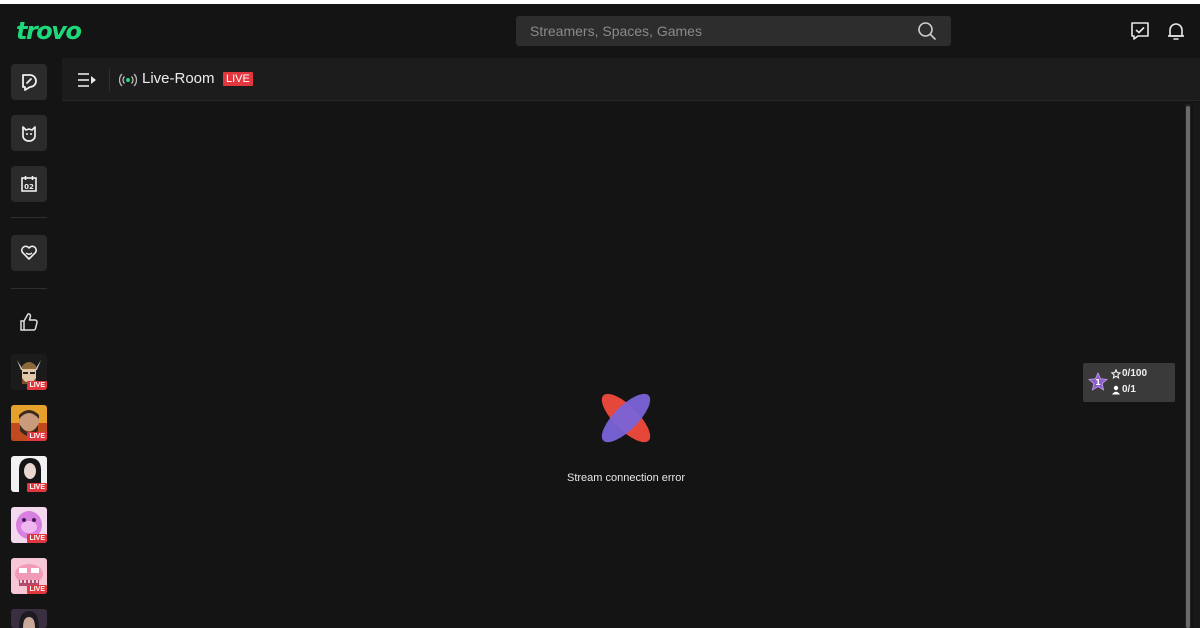 The image size is (1200, 628). Describe the element at coordinates (626, 418) in the screenshot. I see `trovo-error-logo-icon` at that location.